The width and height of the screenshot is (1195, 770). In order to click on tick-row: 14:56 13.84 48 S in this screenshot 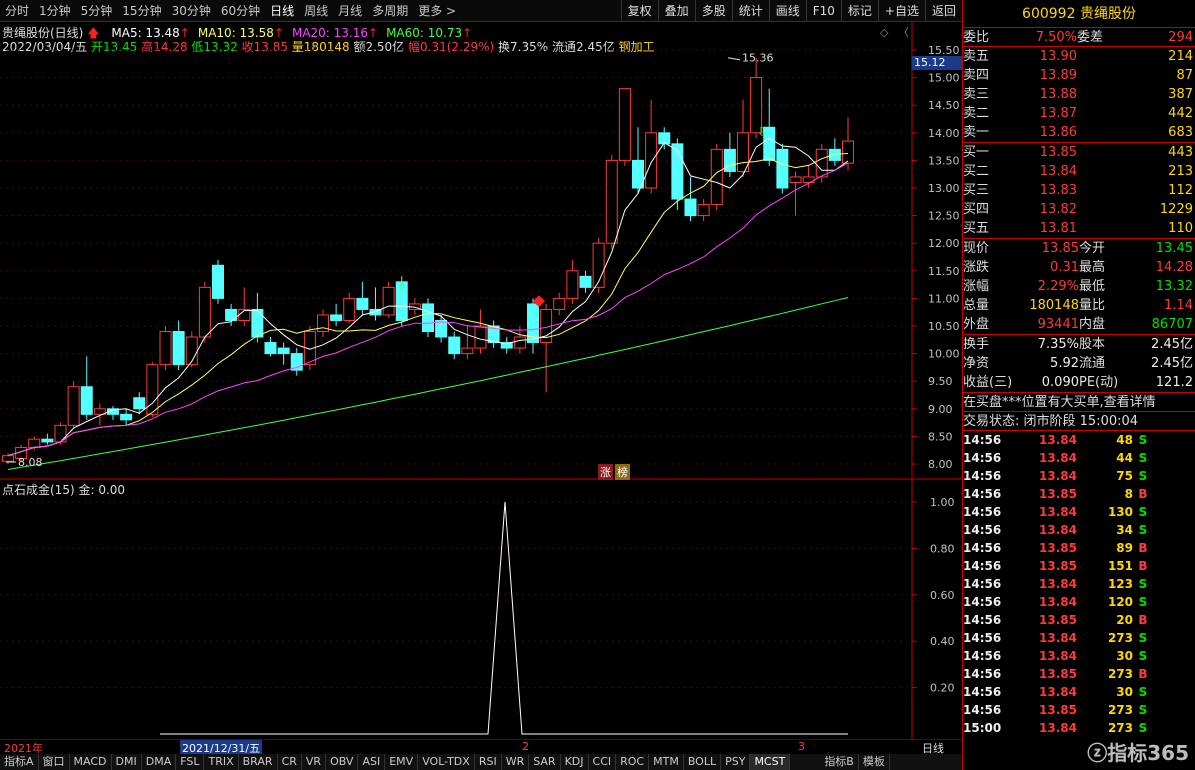, I will do `click(1079, 440)`.